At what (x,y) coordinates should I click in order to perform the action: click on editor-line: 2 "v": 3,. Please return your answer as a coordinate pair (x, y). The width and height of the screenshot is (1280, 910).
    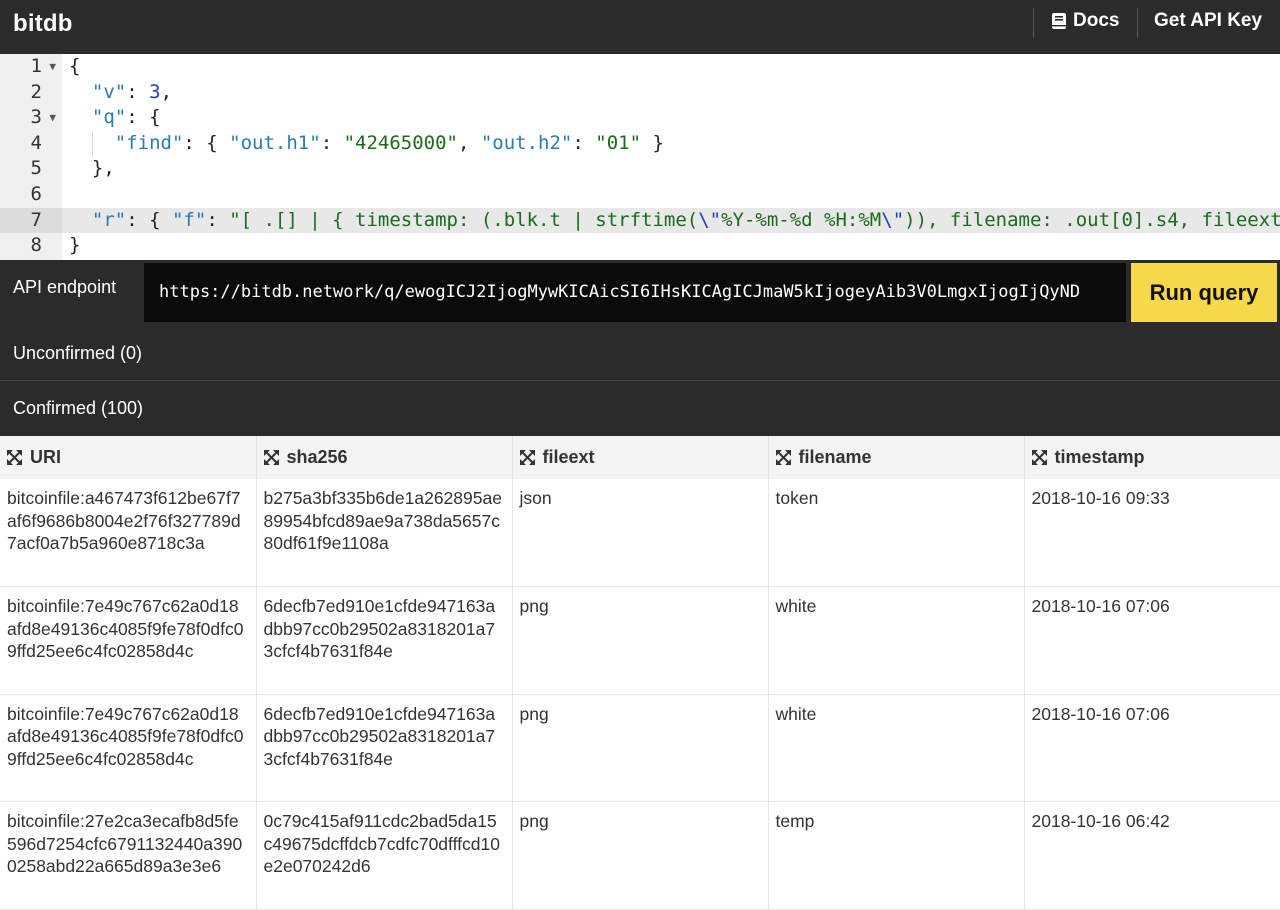
    Looking at the image, I should click on (640, 93).